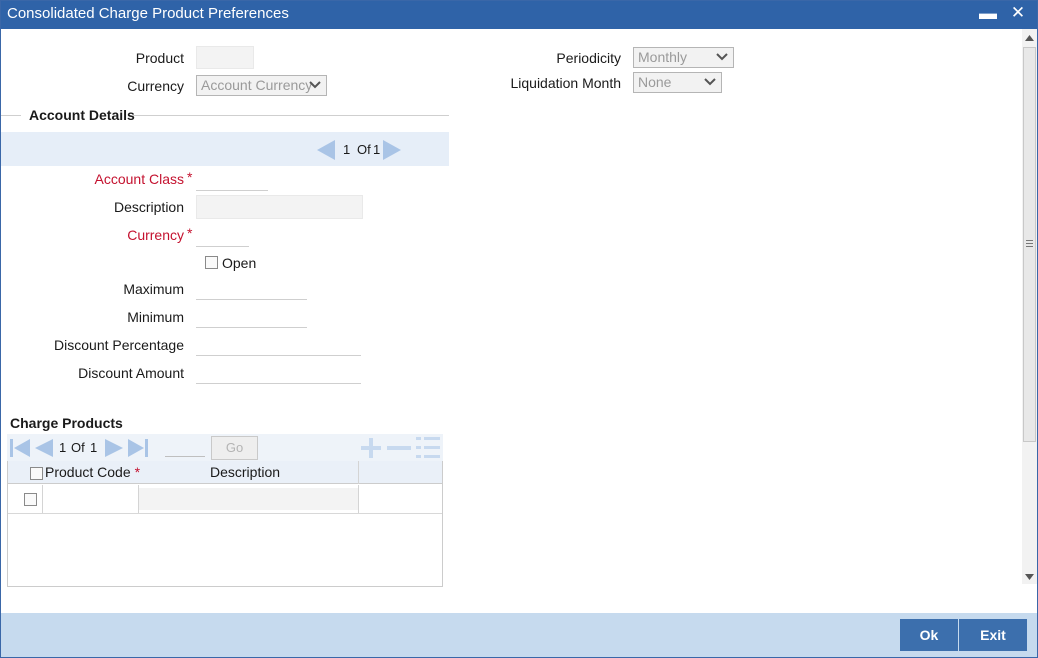 The width and height of the screenshot is (1038, 658). What do you see at coordinates (677, 82) in the screenshot?
I see `liquidation-month-select: None` at bounding box center [677, 82].